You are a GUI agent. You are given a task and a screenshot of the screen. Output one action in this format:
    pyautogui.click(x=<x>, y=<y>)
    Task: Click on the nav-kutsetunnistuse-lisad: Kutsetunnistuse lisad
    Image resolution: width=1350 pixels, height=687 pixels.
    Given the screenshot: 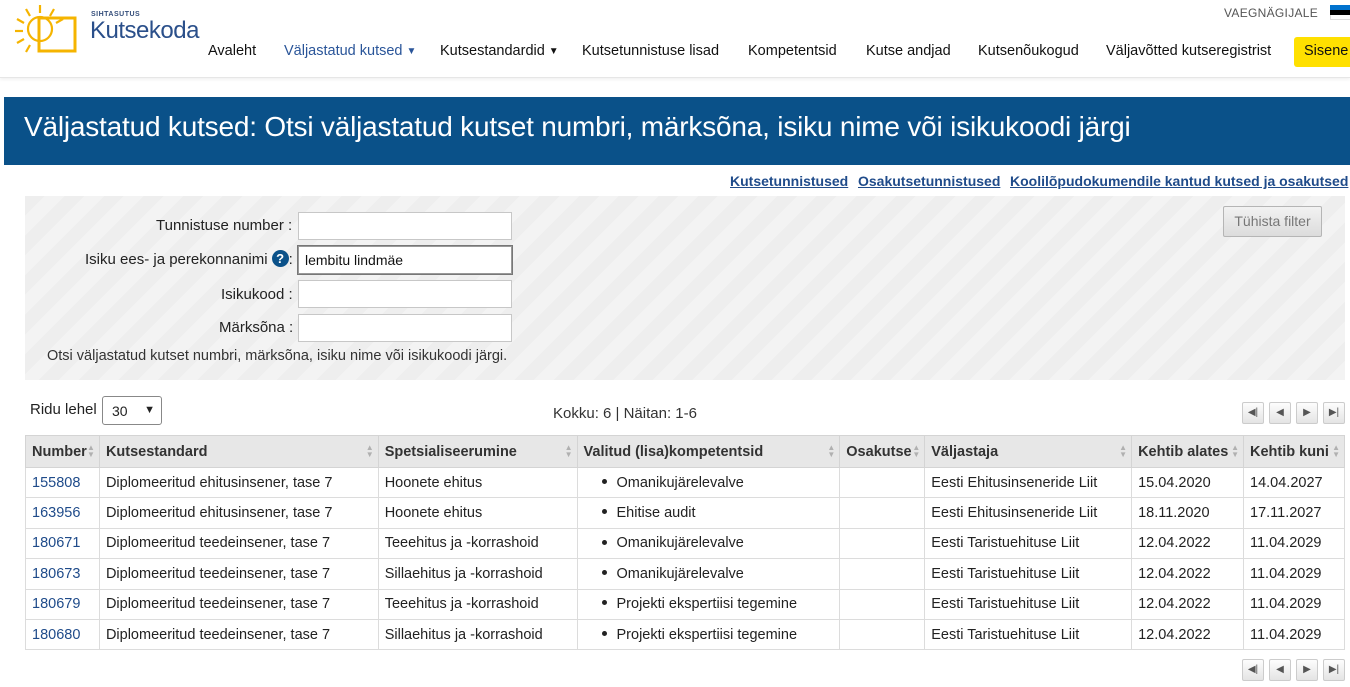 What is the action you would take?
    pyautogui.click(x=650, y=51)
    